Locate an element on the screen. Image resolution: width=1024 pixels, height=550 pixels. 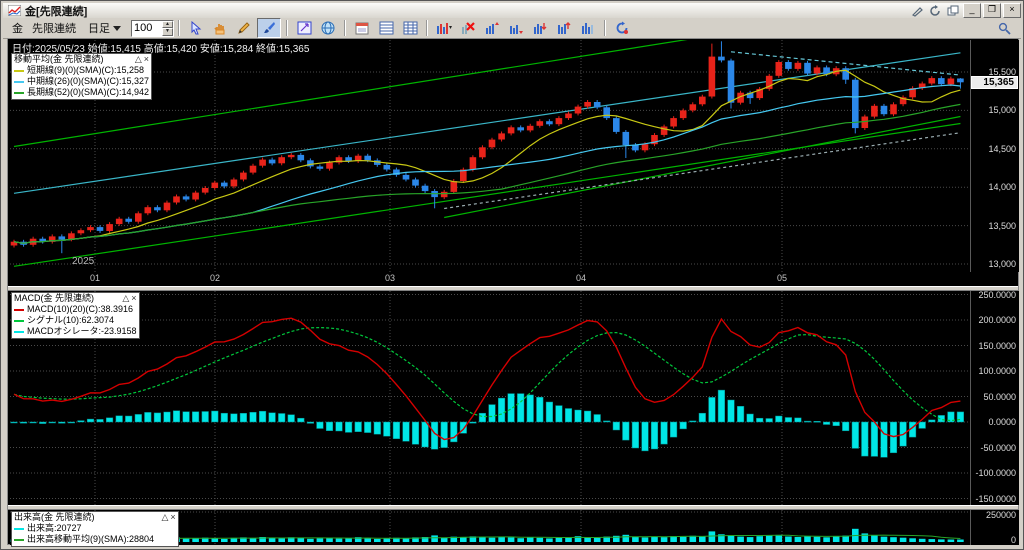
legend-item: 長期線(52)(0)(SMA)(C):14,942 is located at coordinates (81, 92).